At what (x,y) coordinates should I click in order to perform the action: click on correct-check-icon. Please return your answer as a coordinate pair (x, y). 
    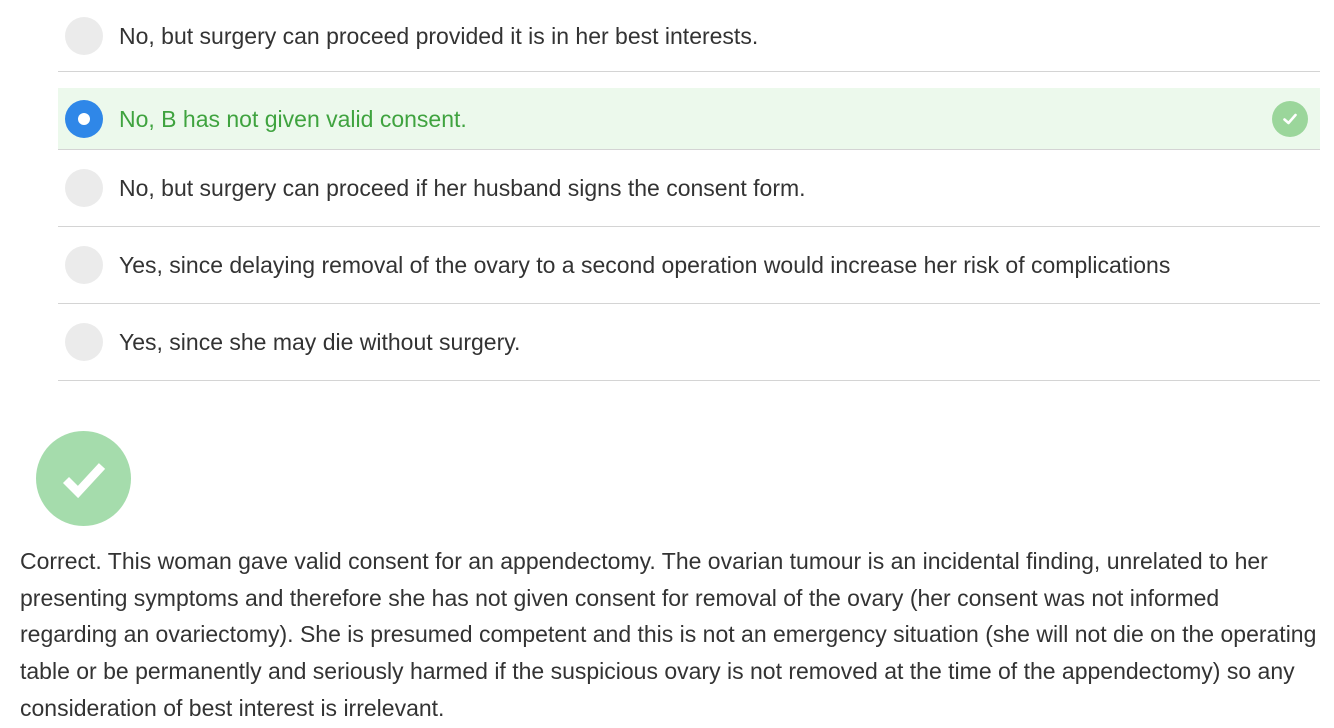
    Looking at the image, I should click on (1290, 118).